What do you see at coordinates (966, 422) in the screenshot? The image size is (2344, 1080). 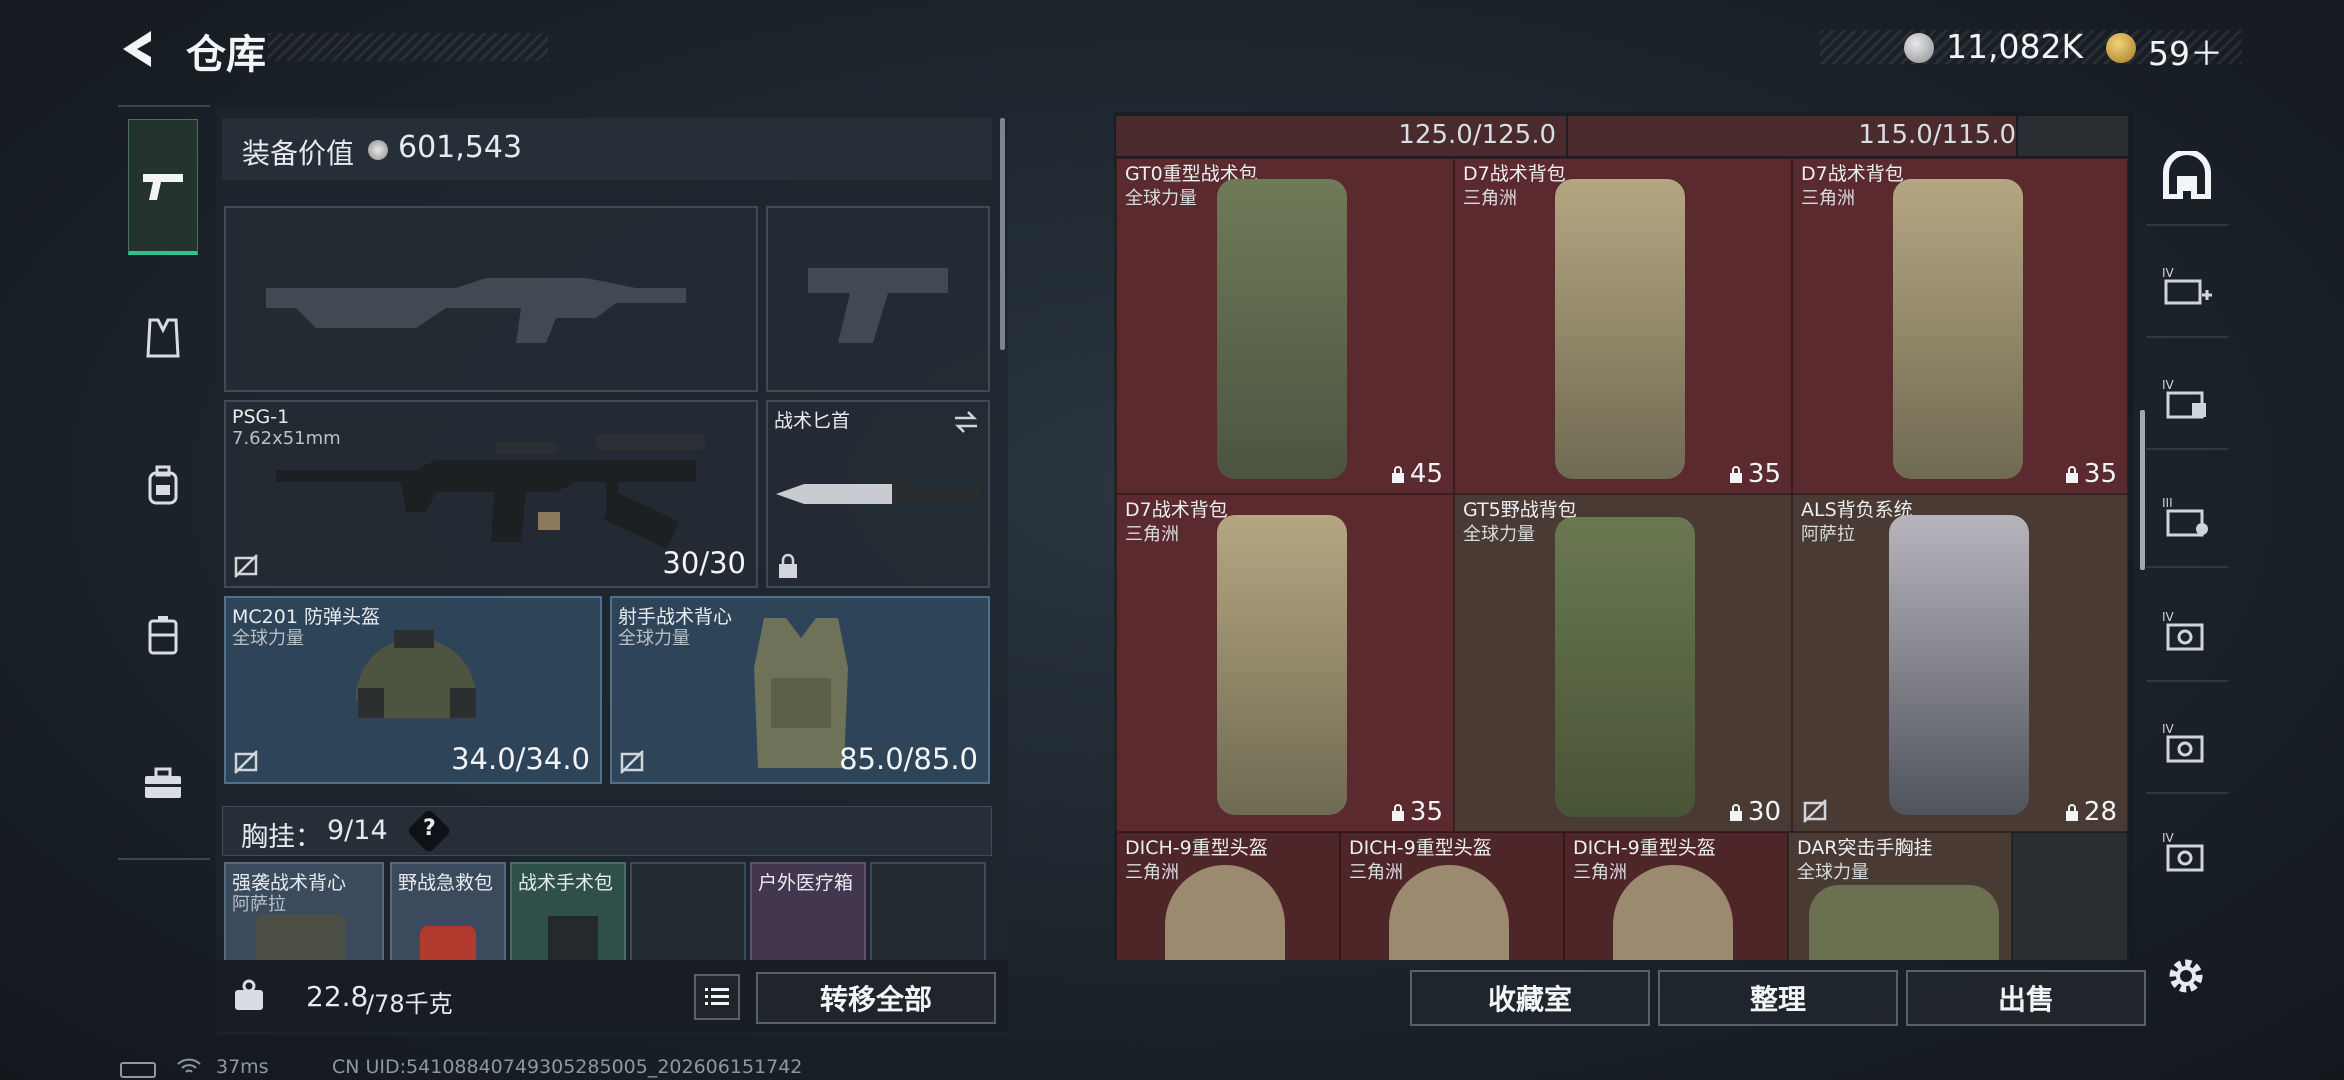 I see `swap-icon` at bounding box center [966, 422].